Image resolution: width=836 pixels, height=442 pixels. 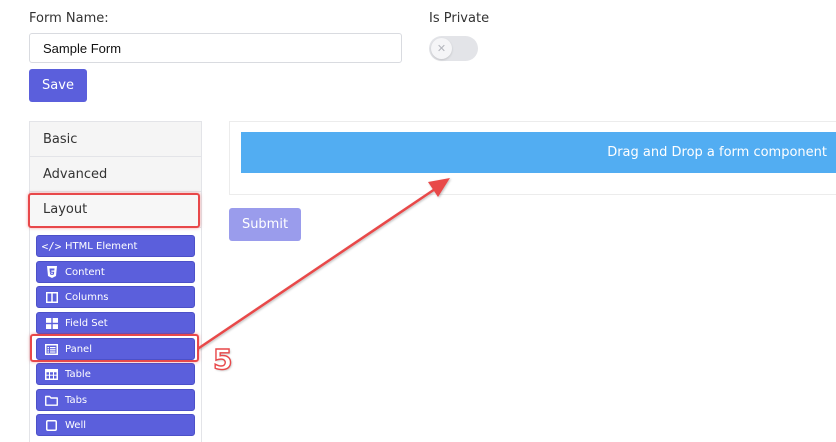 What do you see at coordinates (323, 264) in the screenshot?
I see `annotation-arrow` at bounding box center [323, 264].